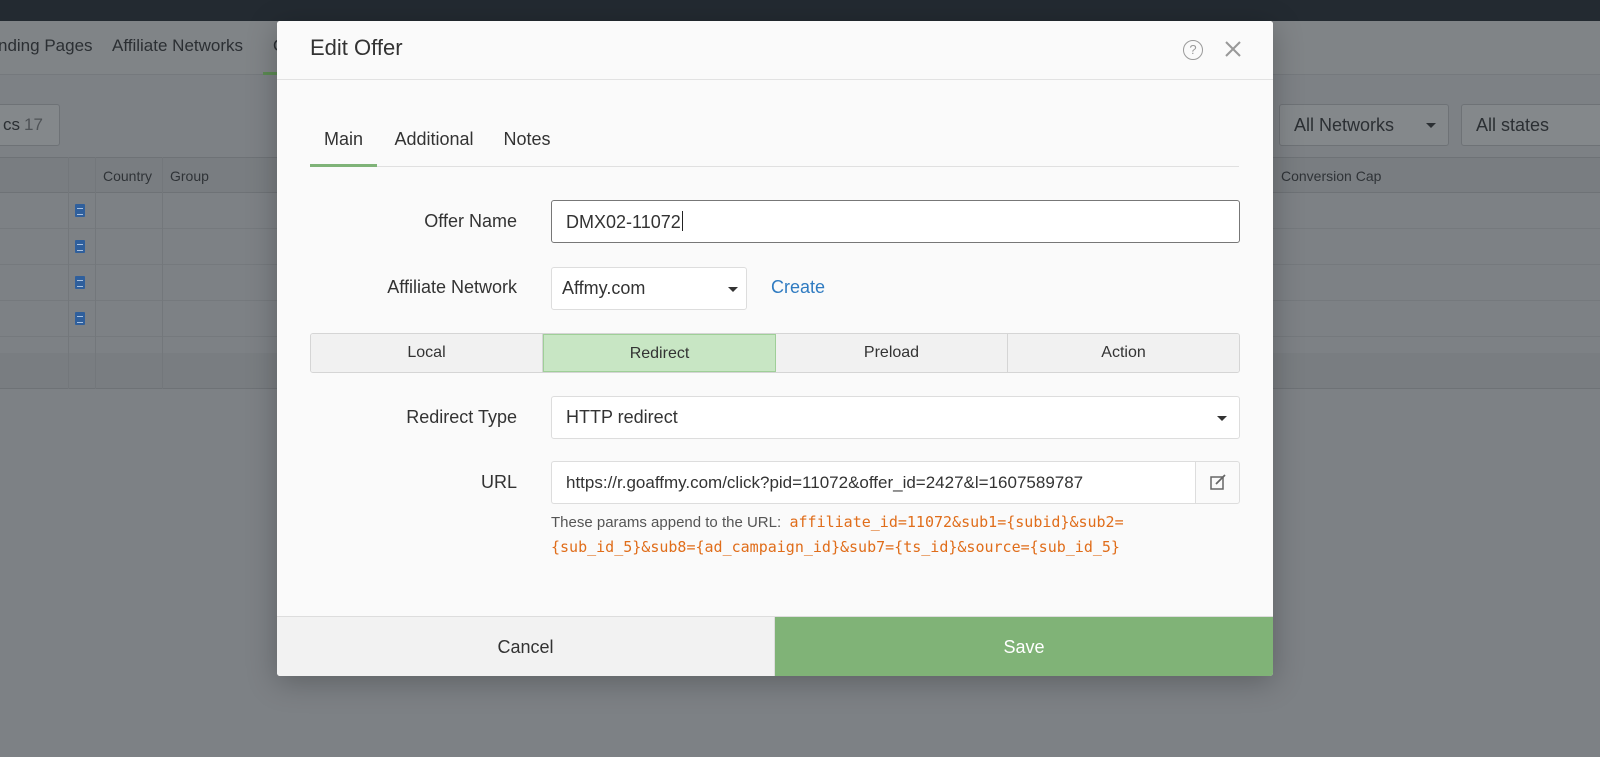 The width and height of the screenshot is (1600, 757). I want to click on modal-footer: Cancel Save, so click(775, 646).